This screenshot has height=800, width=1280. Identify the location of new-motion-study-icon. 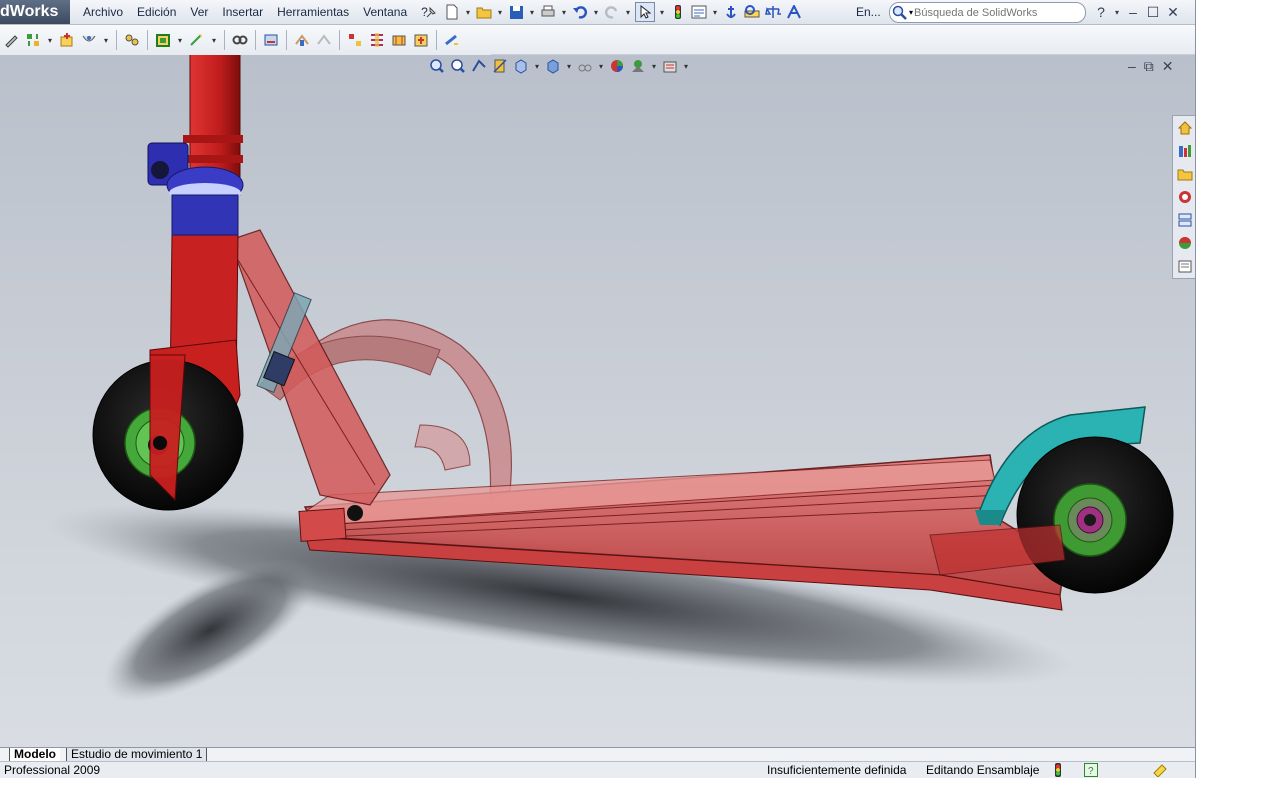
(302, 40).